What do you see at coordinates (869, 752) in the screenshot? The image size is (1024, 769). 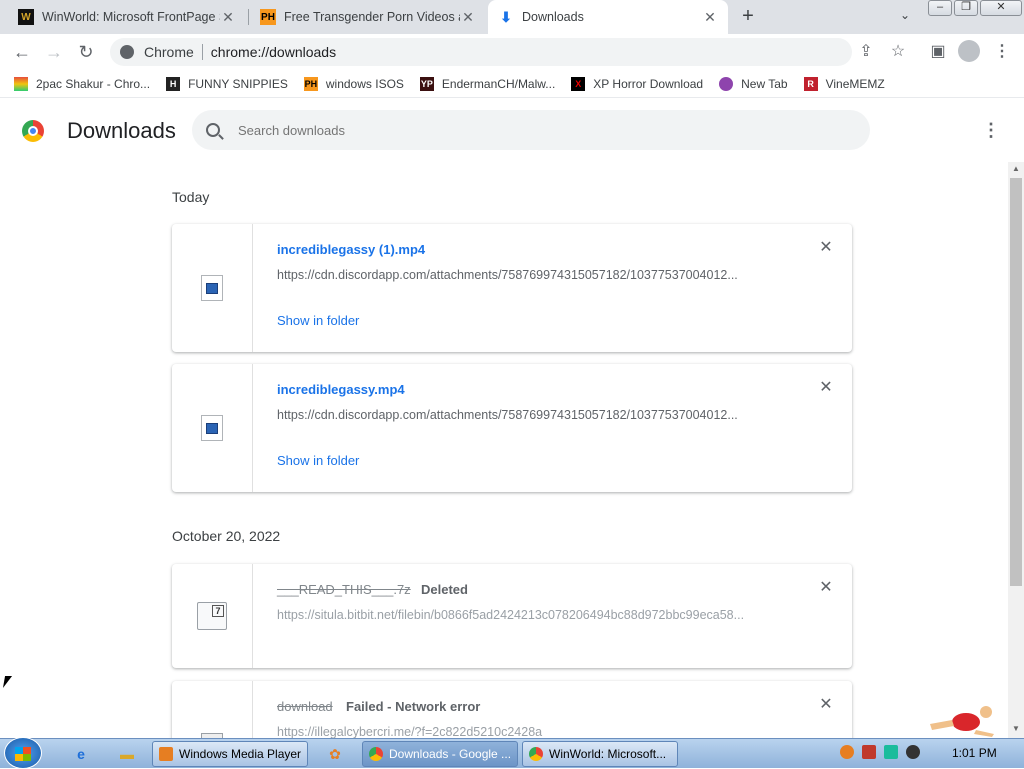 I see `flag-icon` at bounding box center [869, 752].